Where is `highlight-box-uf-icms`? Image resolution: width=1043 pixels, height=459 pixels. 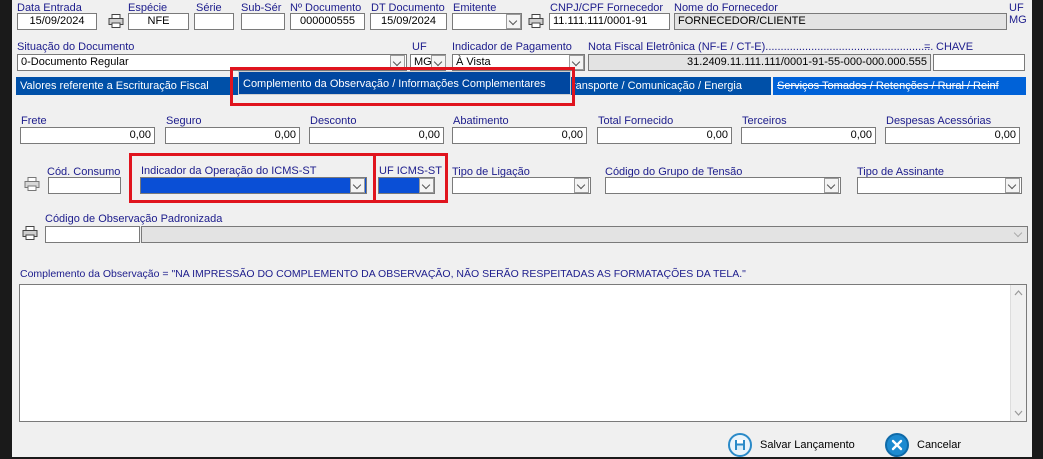 highlight-box-uf-icms is located at coordinates (410, 178).